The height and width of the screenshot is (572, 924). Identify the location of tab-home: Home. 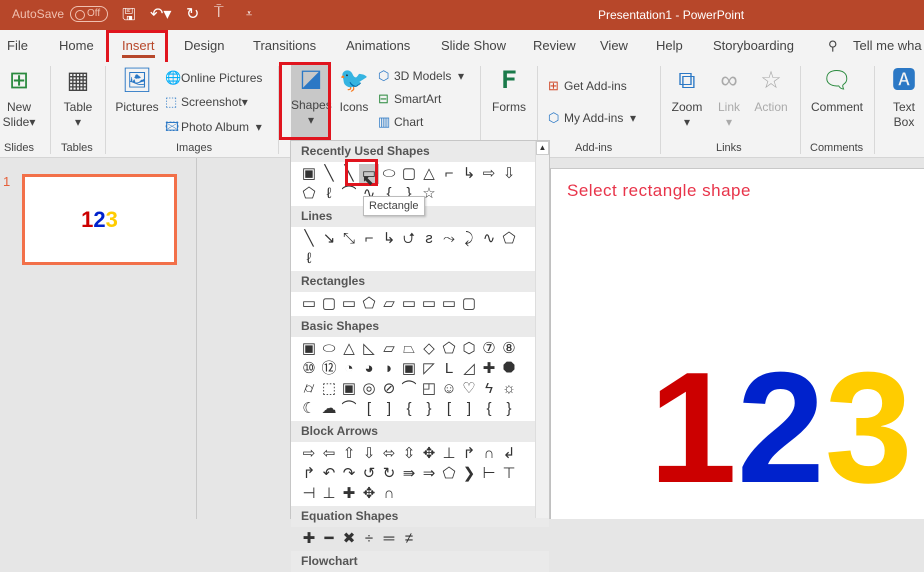
(76, 45).